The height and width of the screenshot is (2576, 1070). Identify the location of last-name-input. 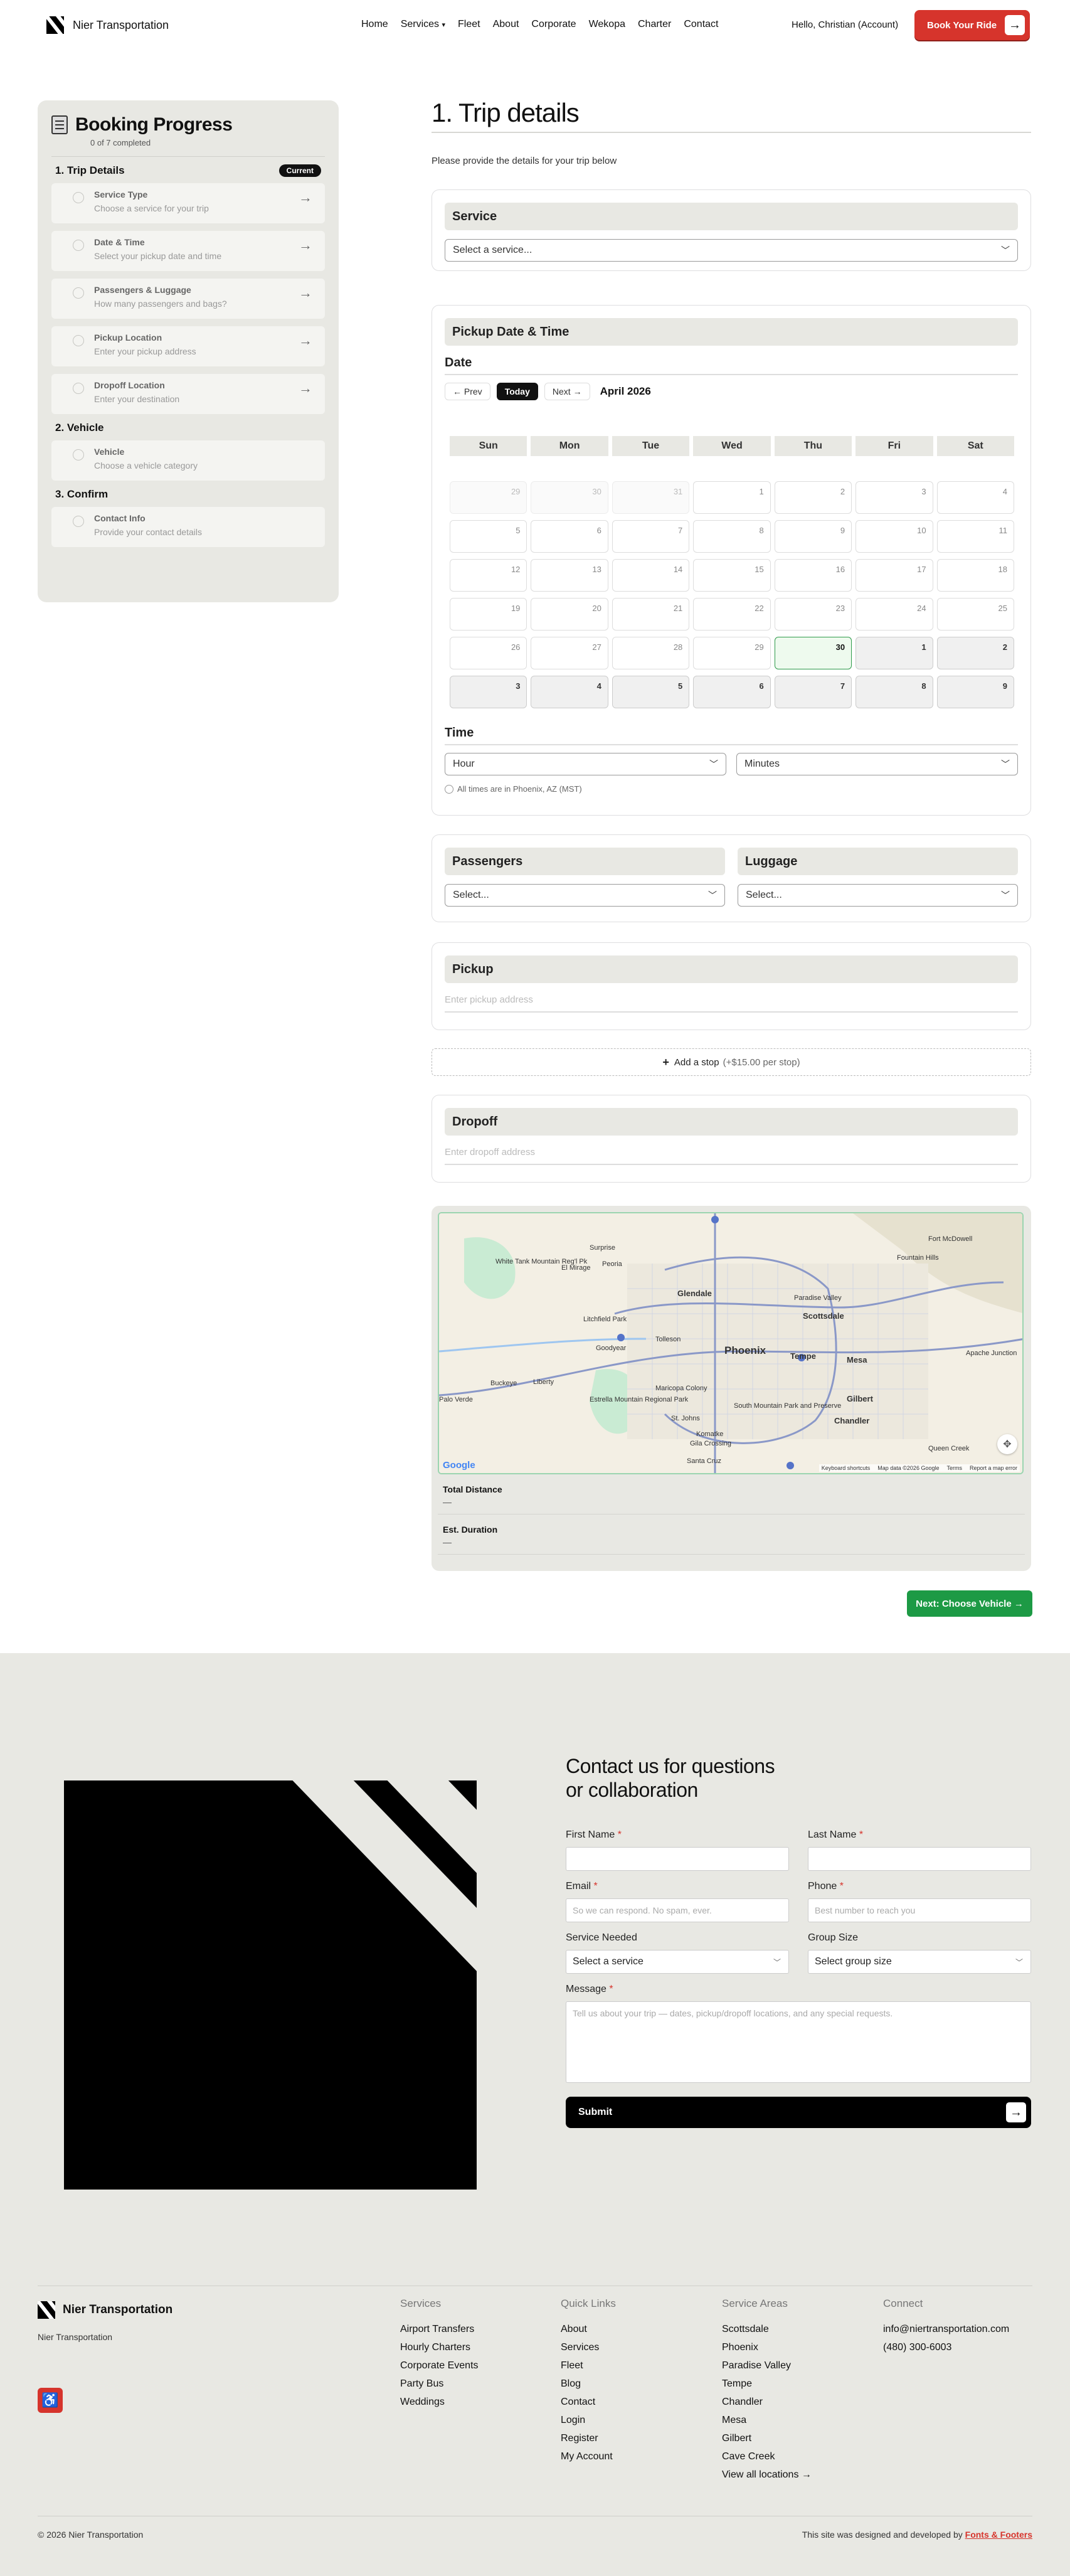
(919, 1859).